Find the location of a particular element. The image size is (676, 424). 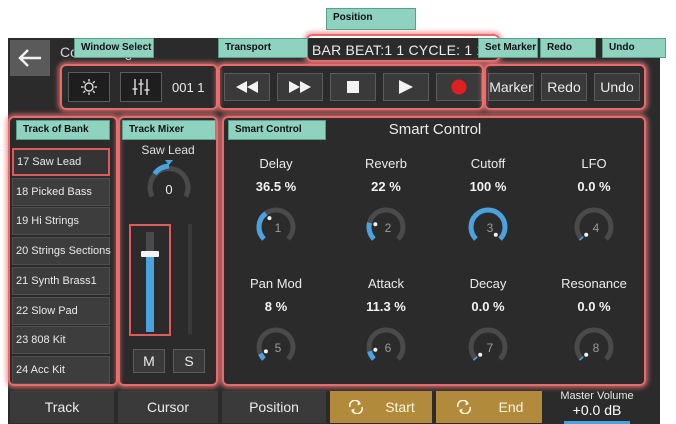

window-select-annotation: Window Select is located at coordinates (114, 48).